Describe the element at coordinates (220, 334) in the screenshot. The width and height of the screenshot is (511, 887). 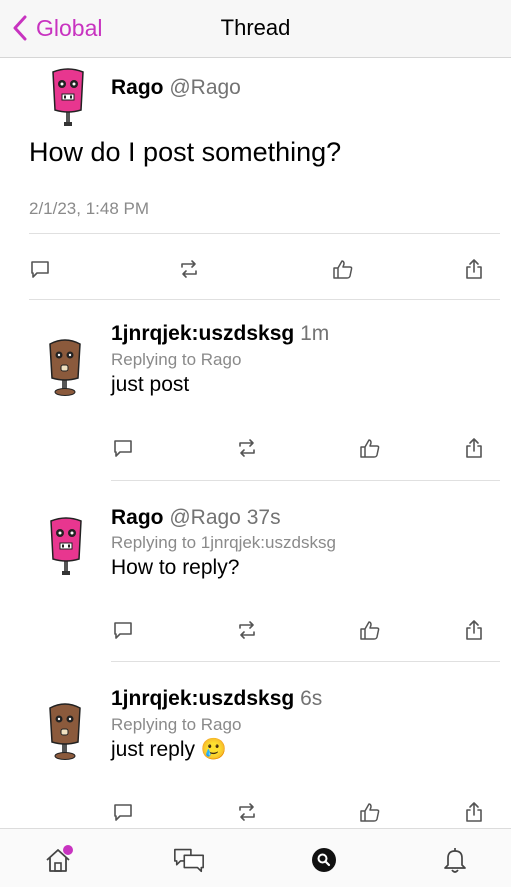
I see `author-name: 1jnrqjek:uszdsksg 1m` at that location.